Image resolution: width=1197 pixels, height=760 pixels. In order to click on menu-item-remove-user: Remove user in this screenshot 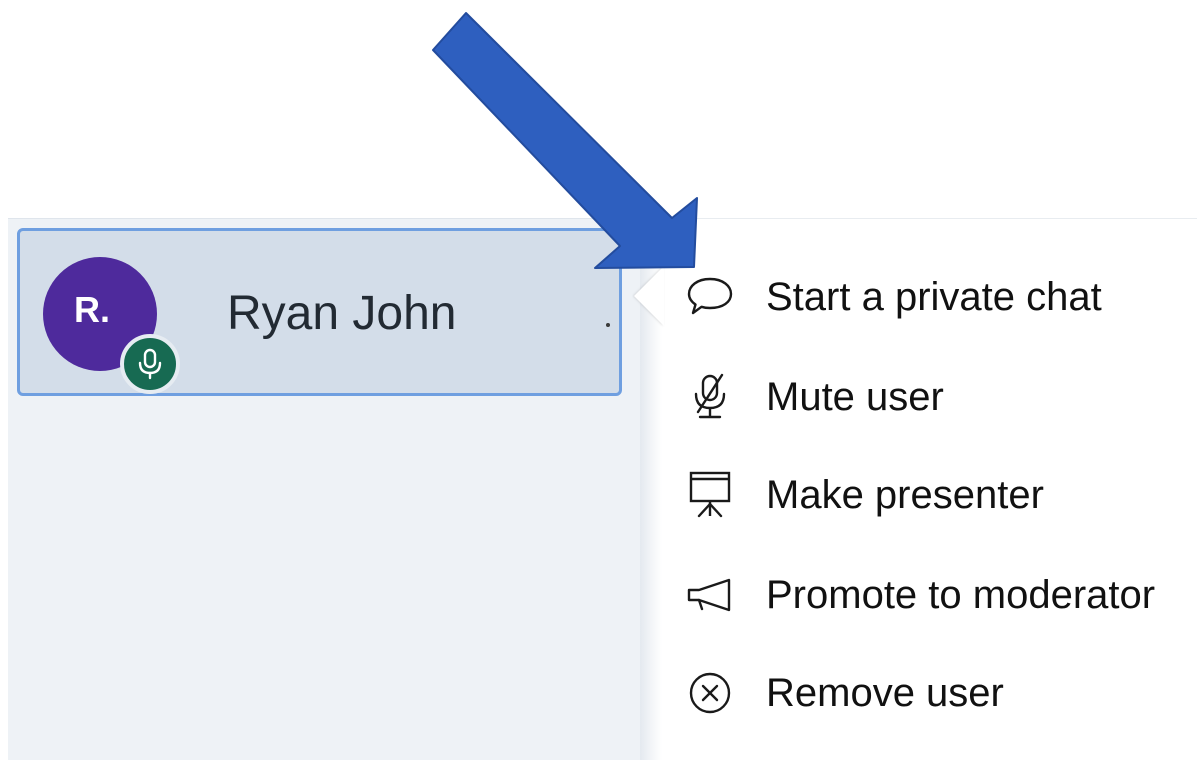, I will do `click(844, 693)`.